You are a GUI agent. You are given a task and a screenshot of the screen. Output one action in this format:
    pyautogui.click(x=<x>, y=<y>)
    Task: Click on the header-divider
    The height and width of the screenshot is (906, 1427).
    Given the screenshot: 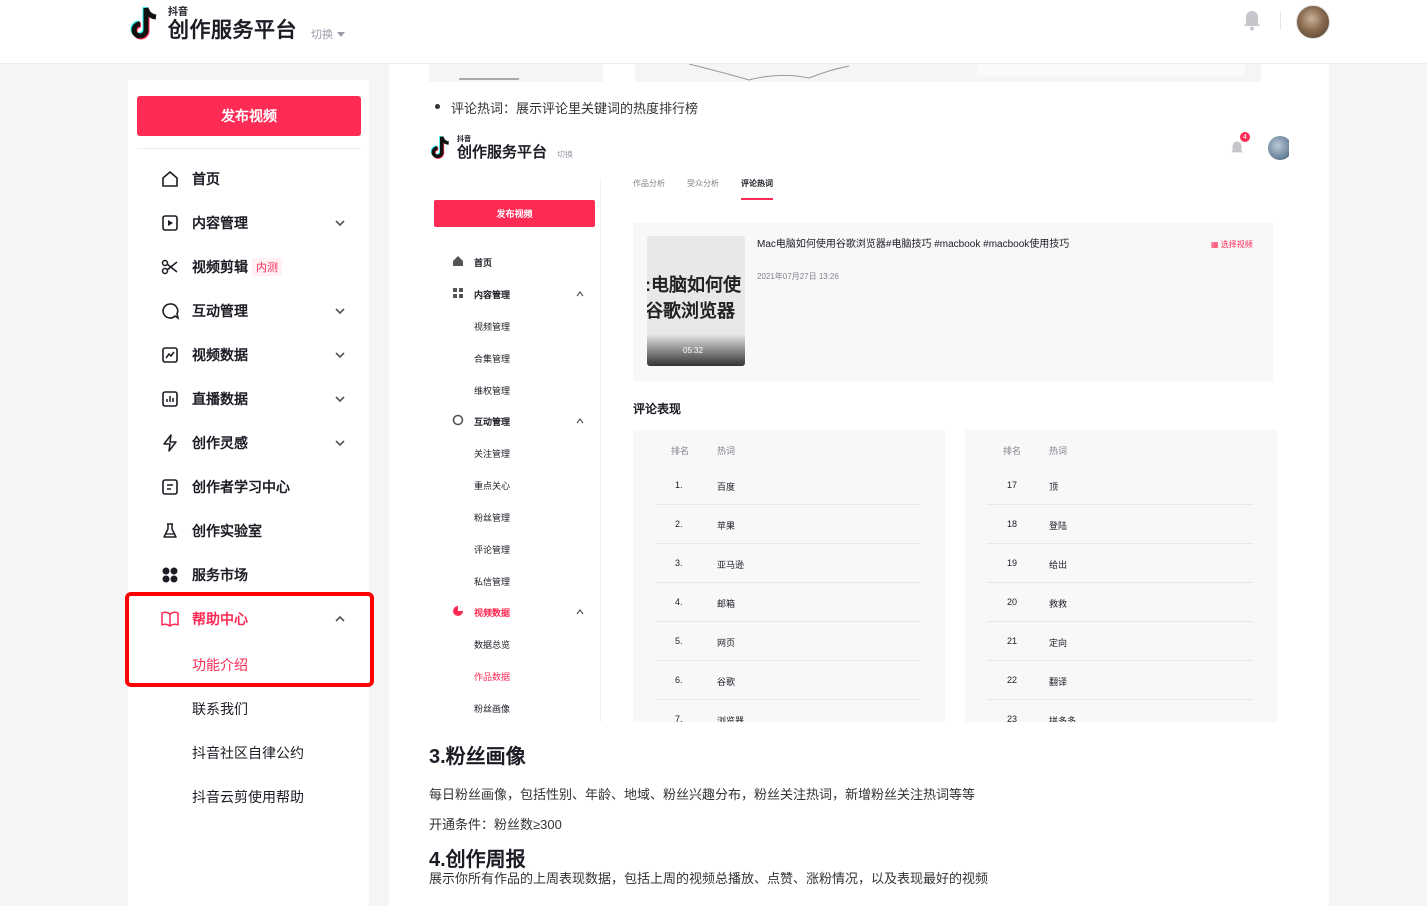 What is the action you would take?
    pyautogui.click(x=1280, y=21)
    